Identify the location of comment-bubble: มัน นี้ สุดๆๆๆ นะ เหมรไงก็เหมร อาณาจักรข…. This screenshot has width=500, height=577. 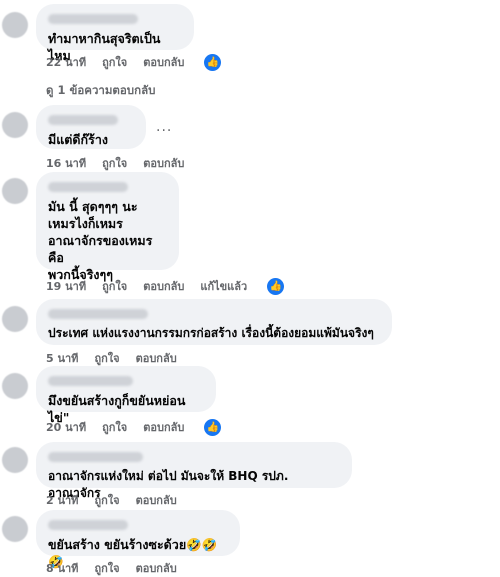
(107, 227).